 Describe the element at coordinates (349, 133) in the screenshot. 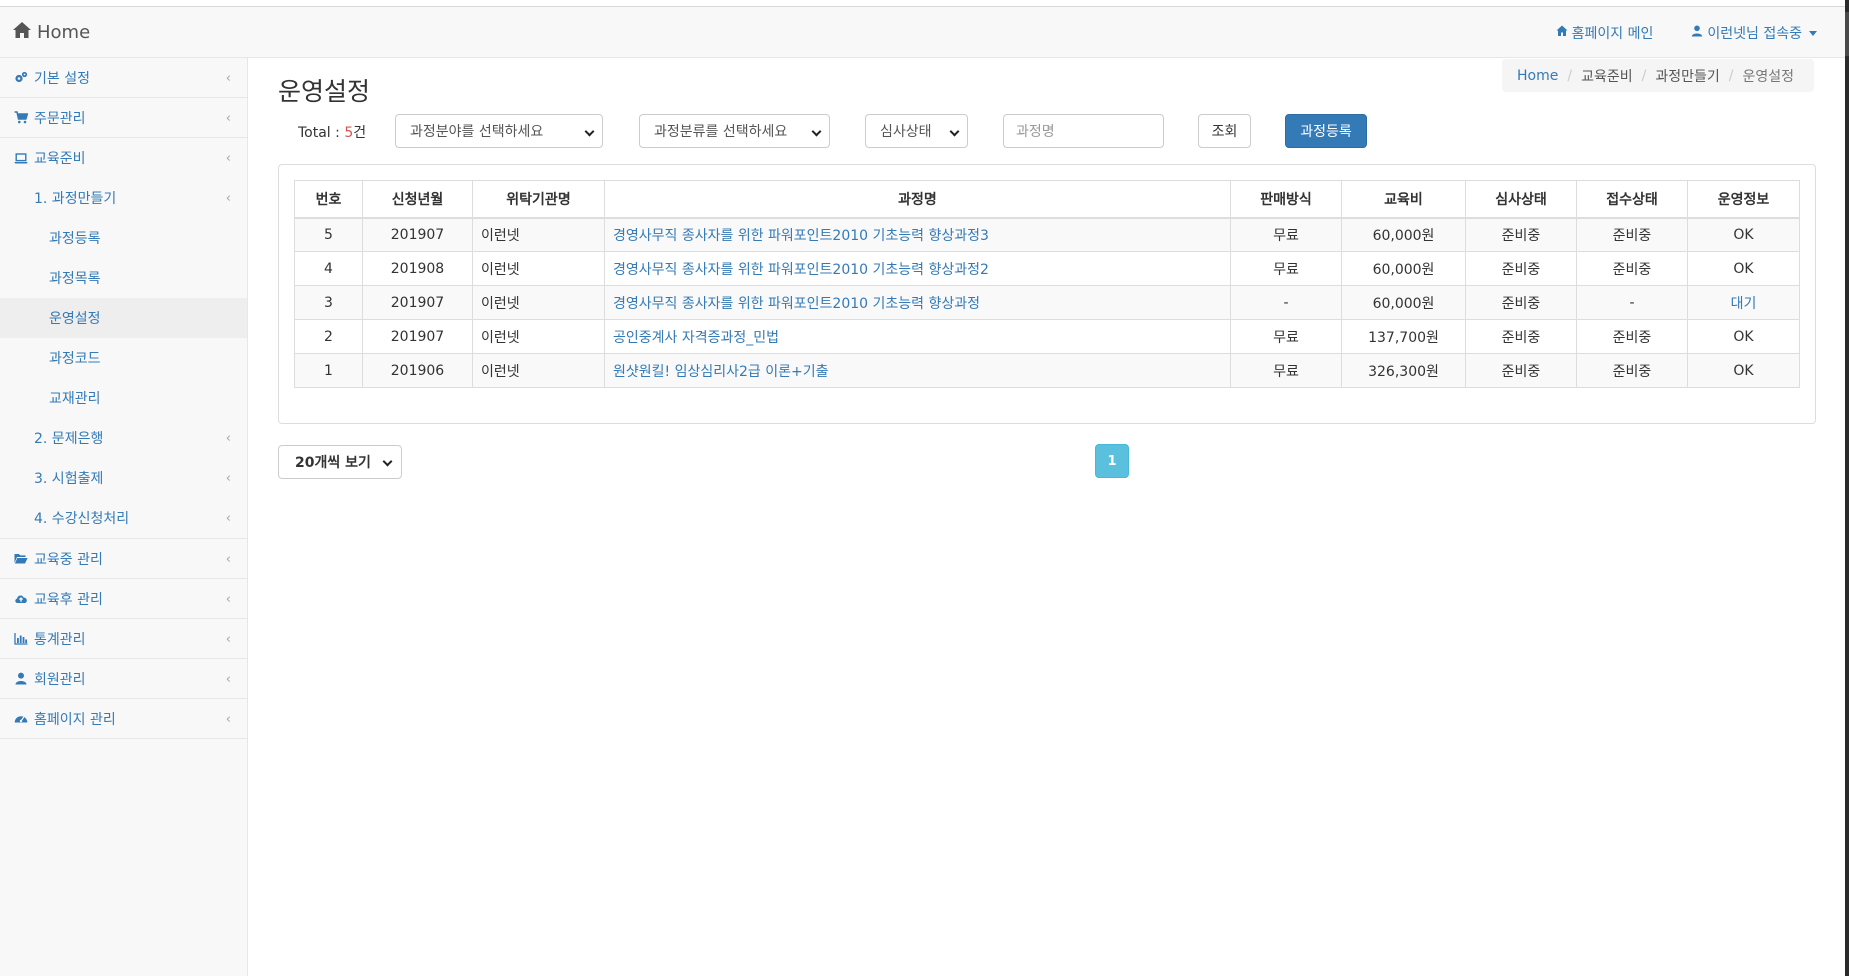

I see `total-count-number: 5` at that location.